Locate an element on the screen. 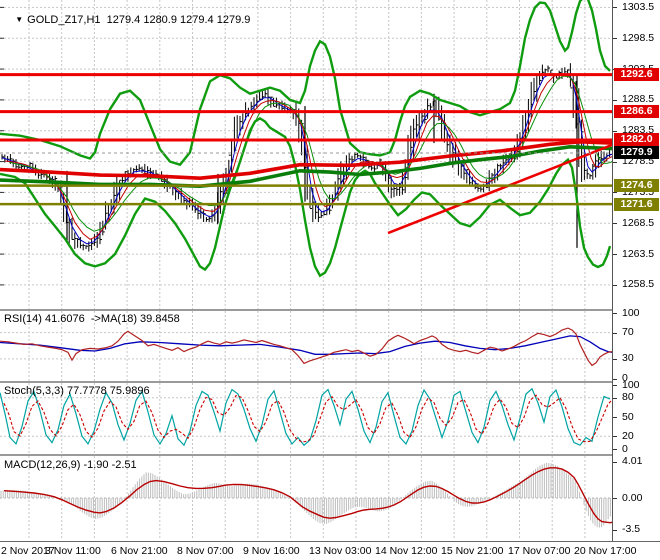 Image resolution: width=660 pixels, height=560 pixels. stoch-tick-label: 0 is located at coordinates (625, 448).